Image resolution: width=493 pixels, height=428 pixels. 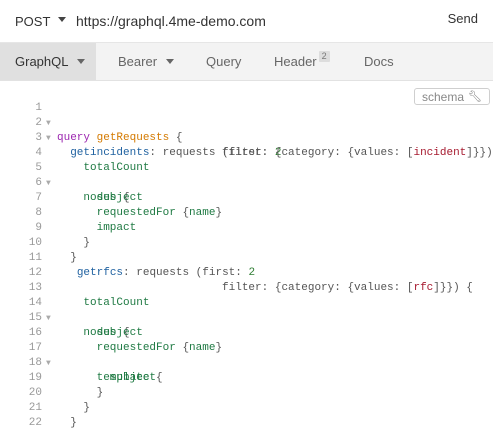 I want to click on code-line: 11 getrfcs: requests (first: 2, so click(x=246, y=257).